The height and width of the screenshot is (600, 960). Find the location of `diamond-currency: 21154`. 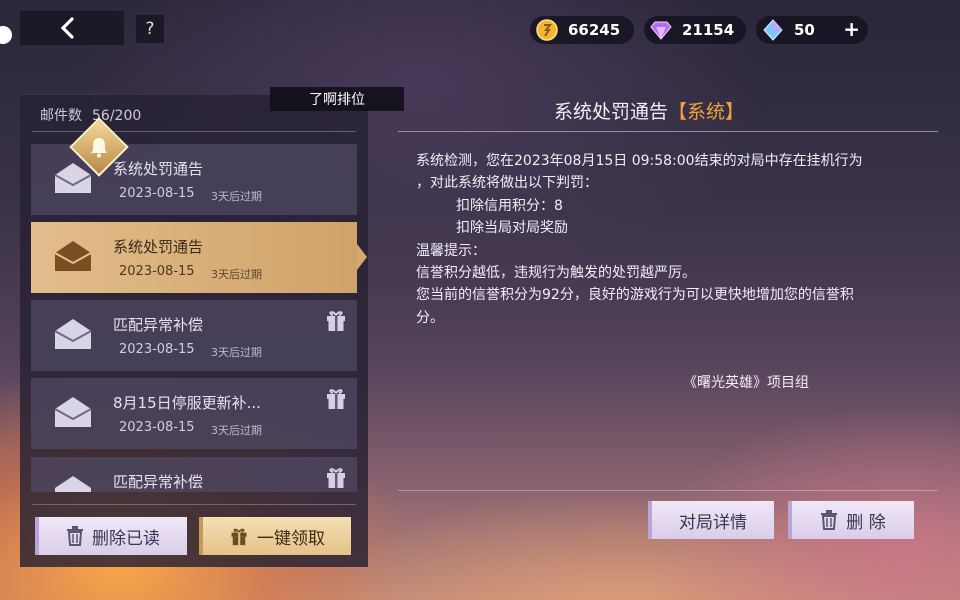

diamond-currency: 21154 is located at coordinates (695, 30).